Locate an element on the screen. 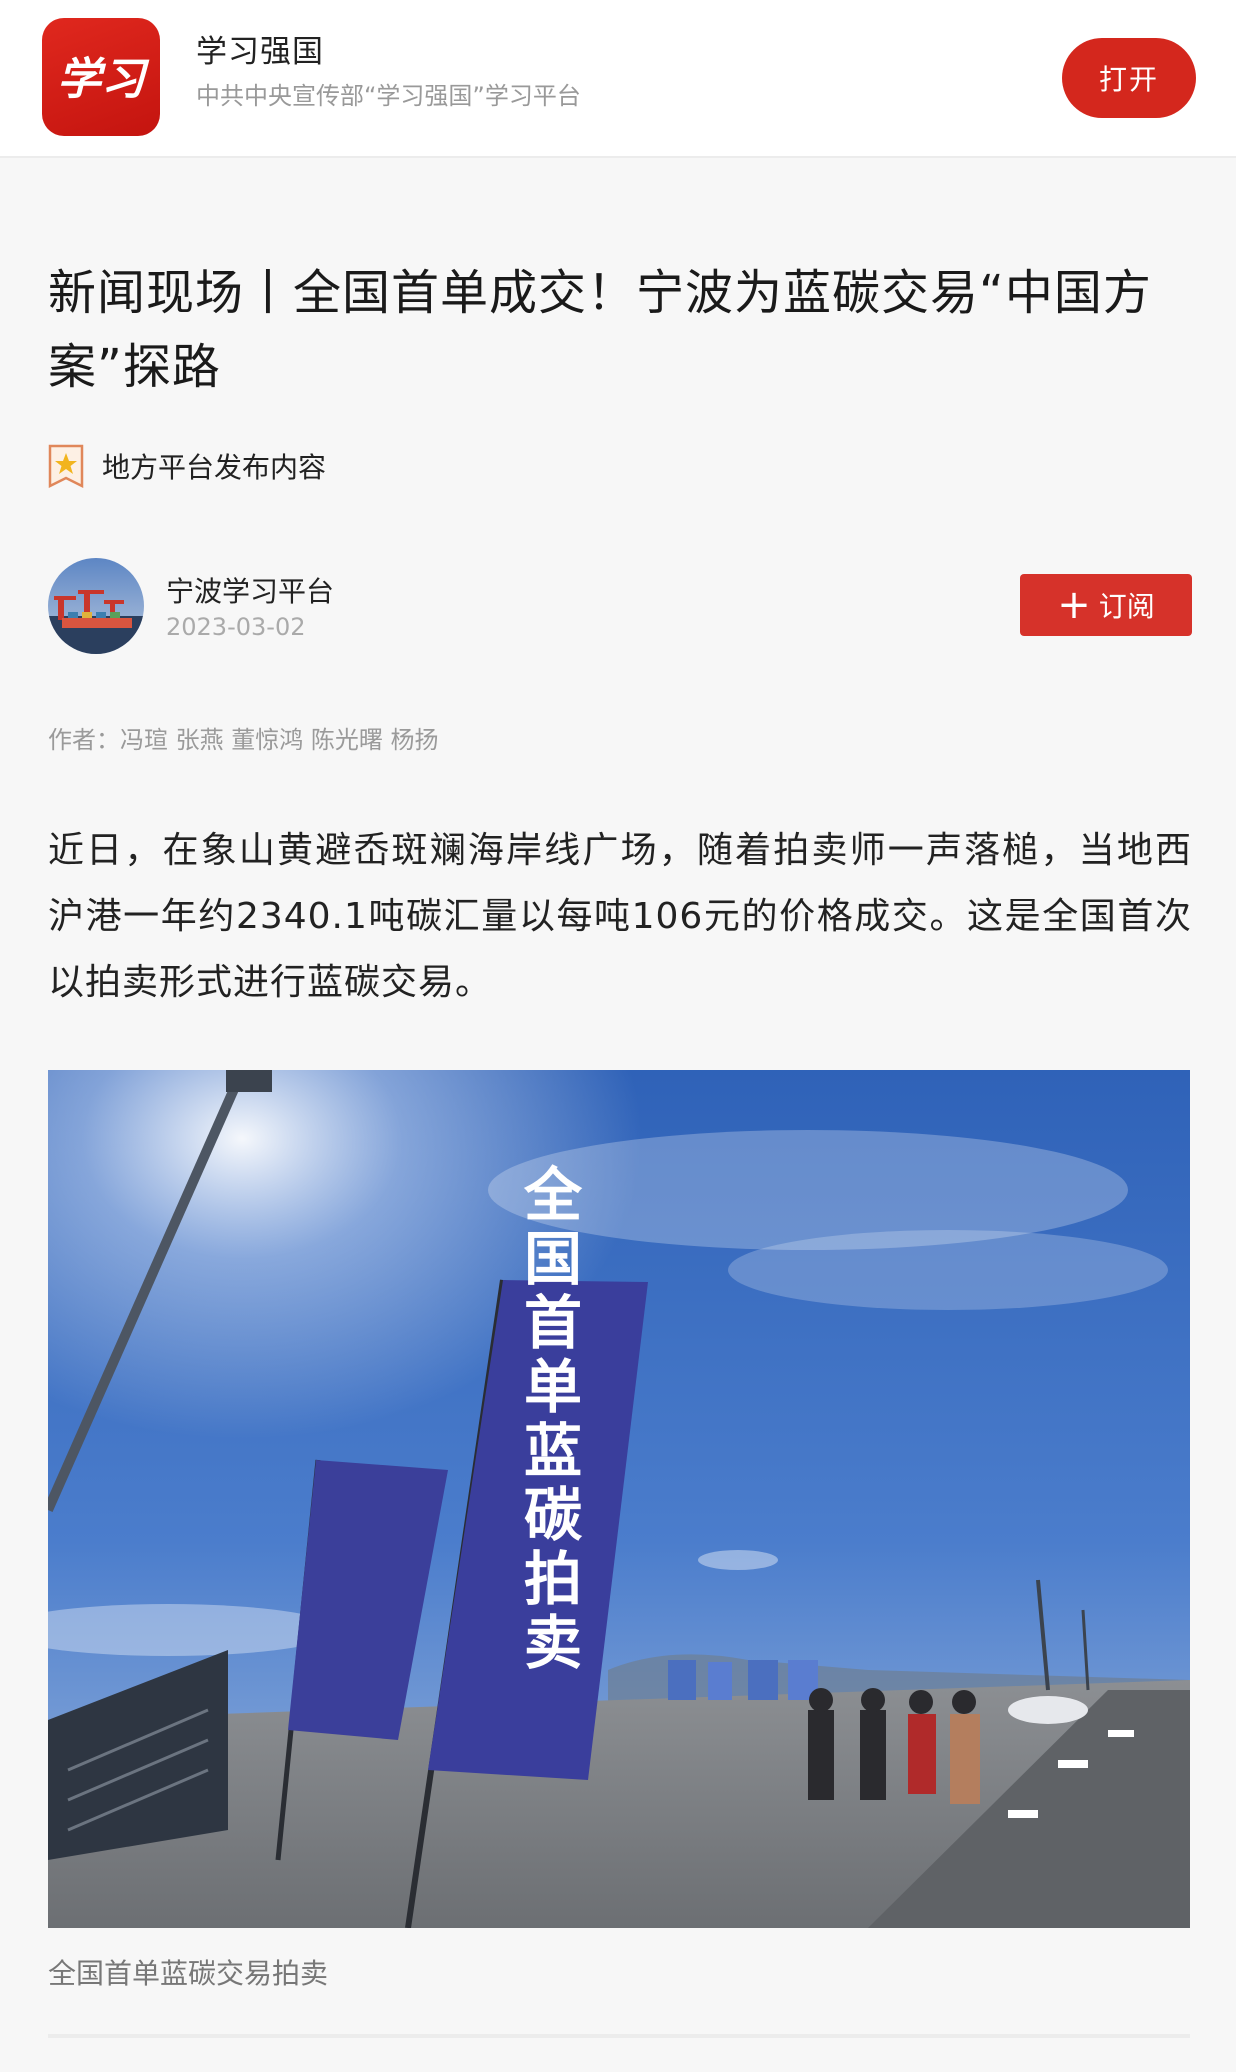 The image size is (1236, 2072). app-download-banner: 学习 学习强国 中共中央宣传部“学习强国”学习平台 打开 is located at coordinates (618, 79).